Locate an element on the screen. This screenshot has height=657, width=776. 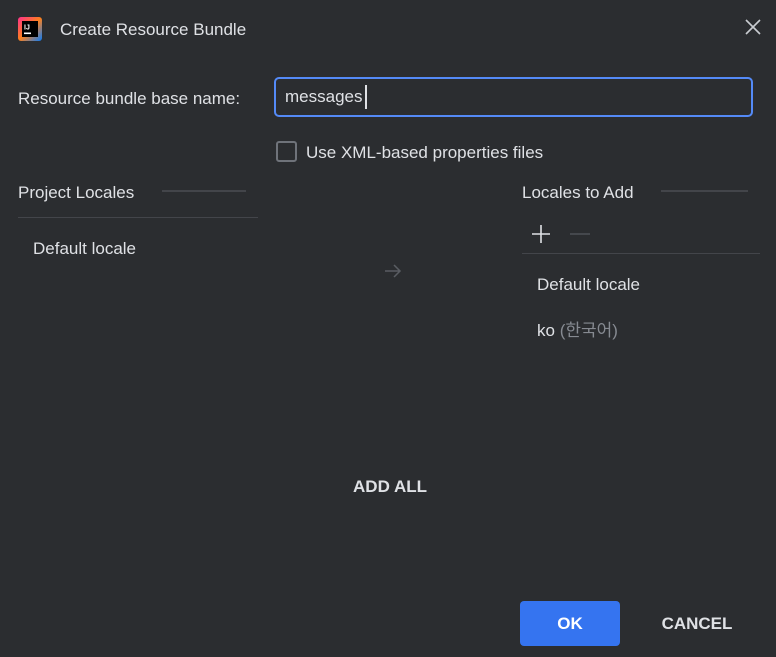
close-icon is located at coordinates (753, 27).